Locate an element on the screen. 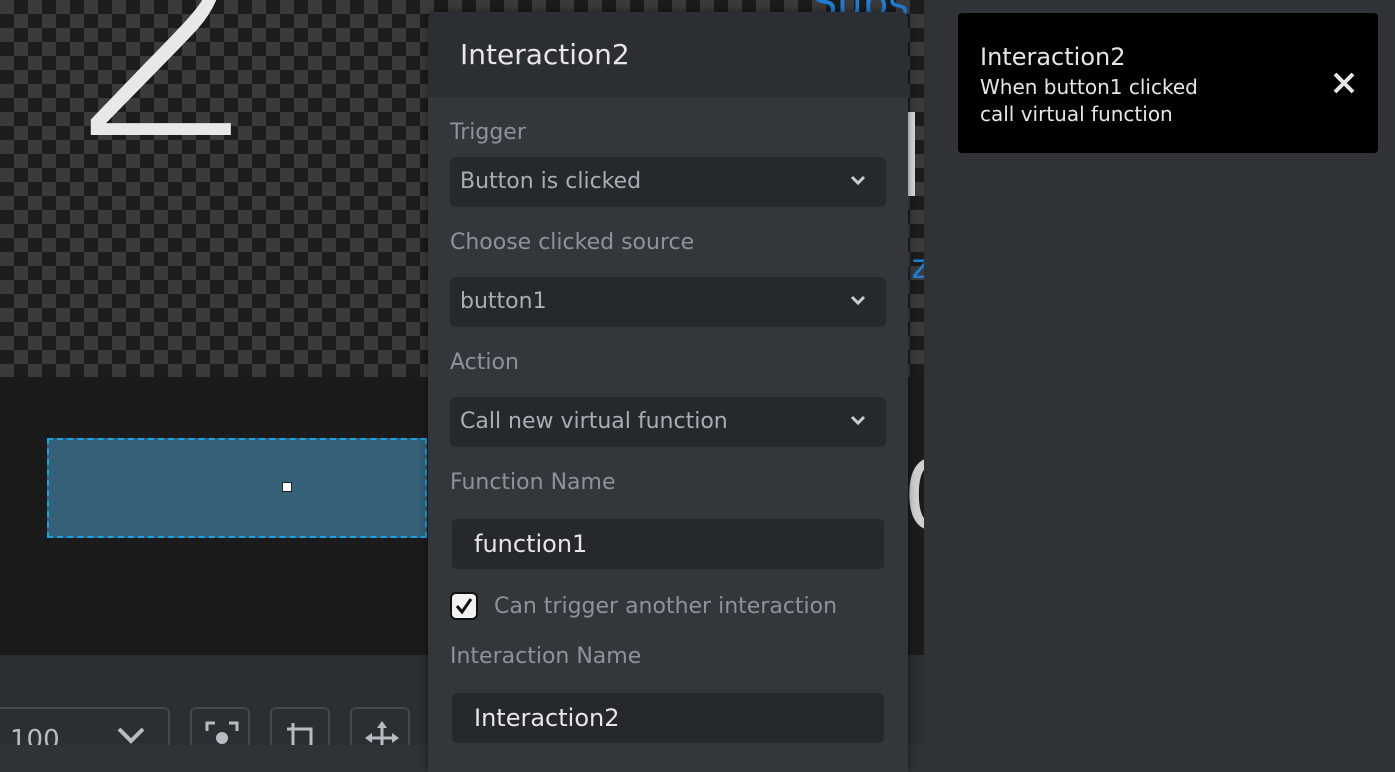 The height and width of the screenshot is (772, 1395). interaction-card-action-text: call virtual function is located at coordinates (1076, 114).